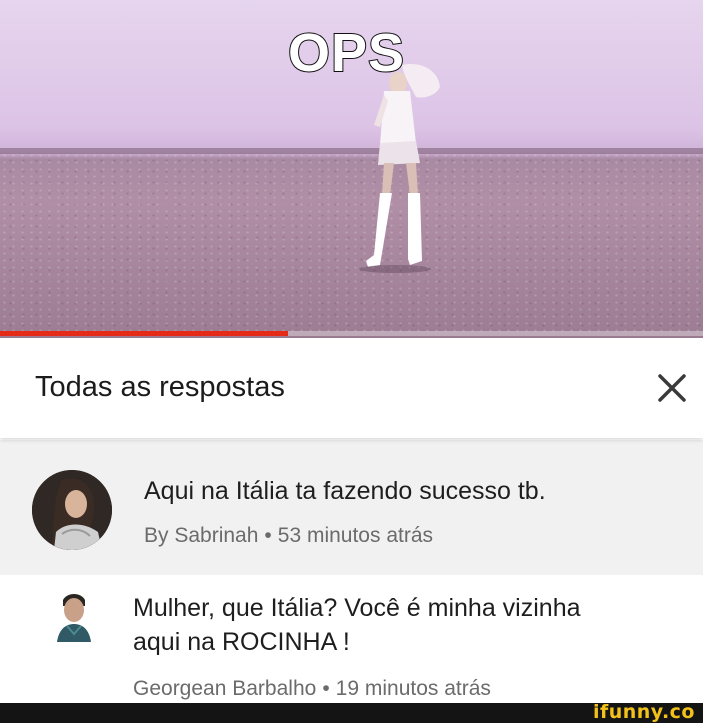 The height and width of the screenshot is (723, 703). Describe the element at coordinates (413, 688) in the screenshot. I see `comment-timestamp: 19 minutos atrás` at that location.